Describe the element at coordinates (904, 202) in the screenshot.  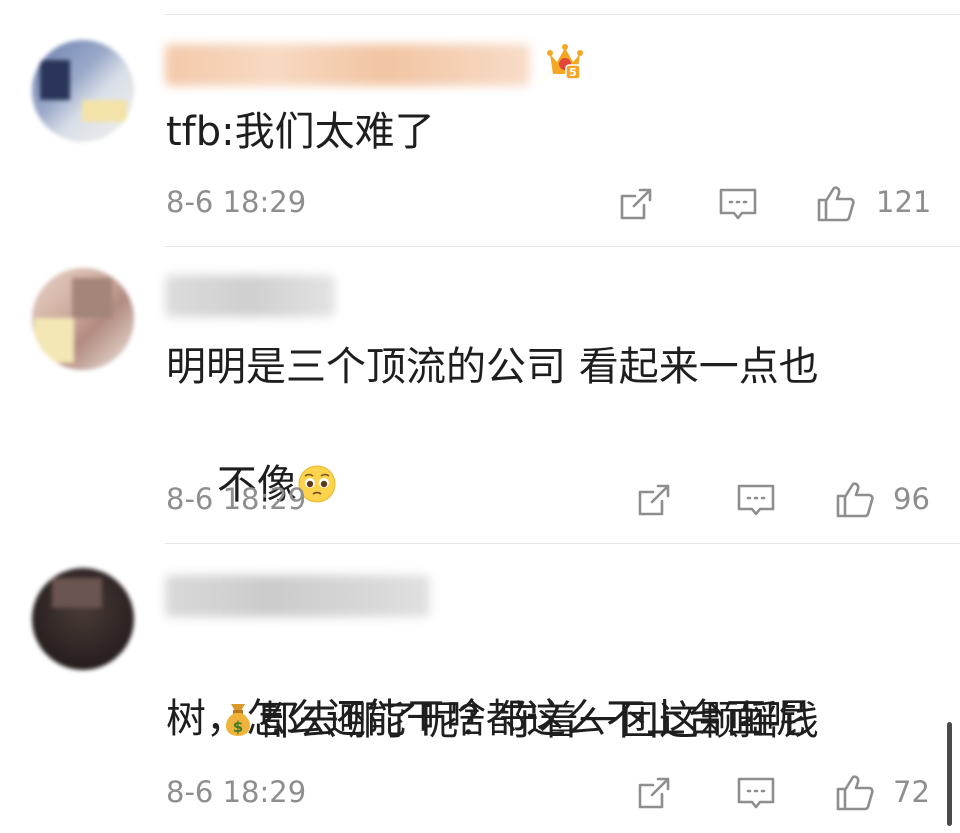
I see `like-count: 121` at that location.